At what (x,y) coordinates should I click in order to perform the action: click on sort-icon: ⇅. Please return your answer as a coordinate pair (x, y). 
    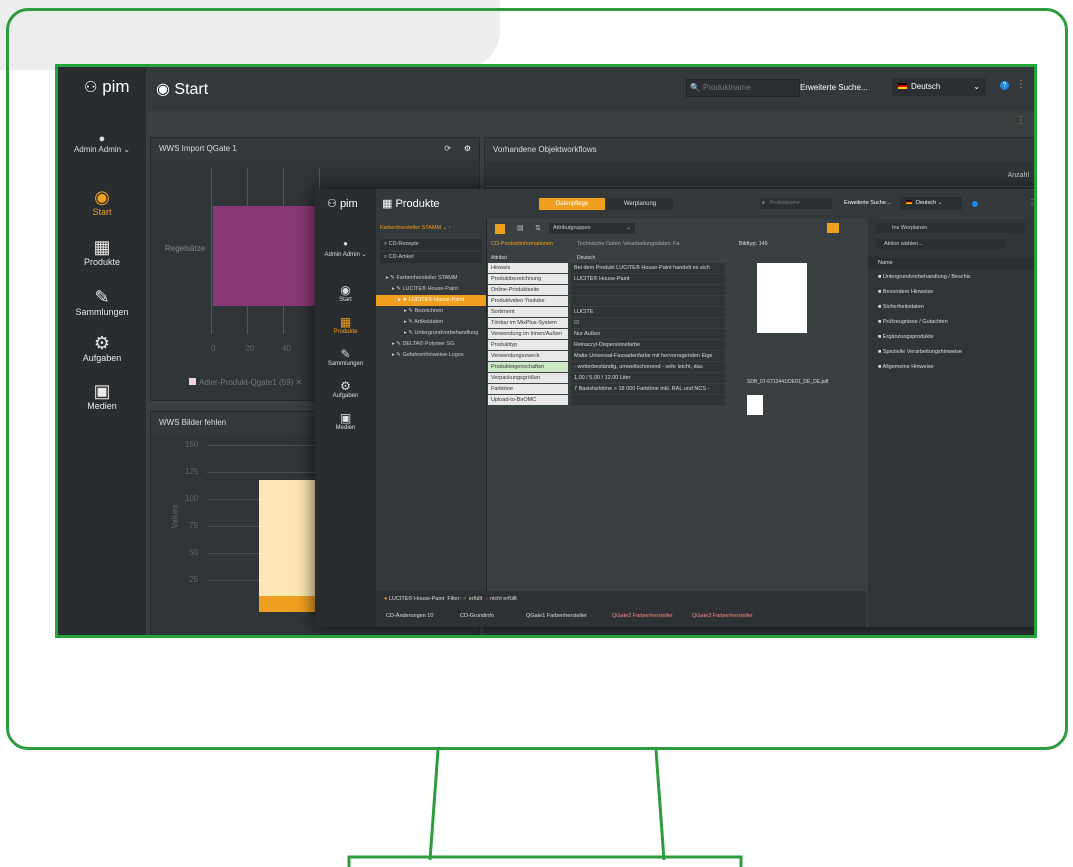
    Looking at the image, I should click on (538, 228).